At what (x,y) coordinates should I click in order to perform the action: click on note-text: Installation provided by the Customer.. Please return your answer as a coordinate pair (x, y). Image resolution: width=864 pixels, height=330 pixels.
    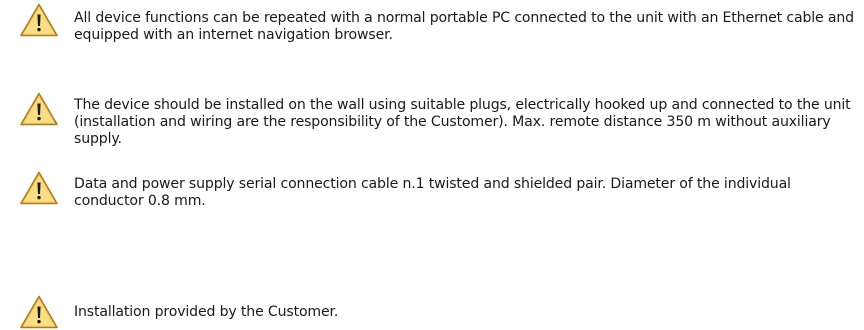
    Looking at the image, I should click on (206, 312).